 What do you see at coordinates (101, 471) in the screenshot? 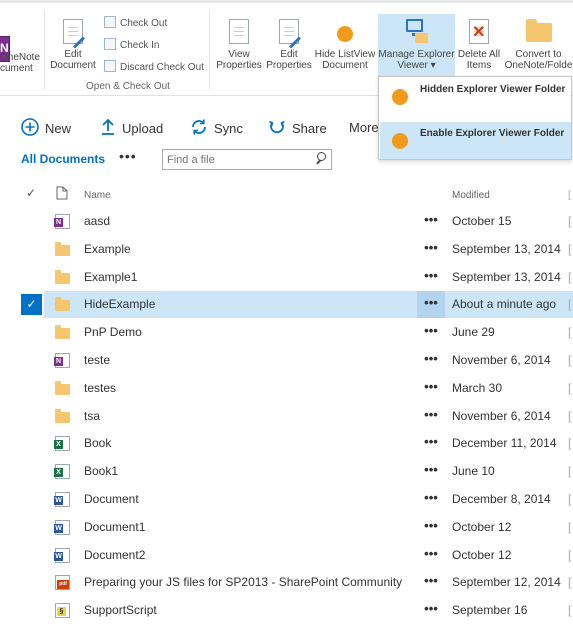
I see `file-name-link: Book1` at bounding box center [101, 471].